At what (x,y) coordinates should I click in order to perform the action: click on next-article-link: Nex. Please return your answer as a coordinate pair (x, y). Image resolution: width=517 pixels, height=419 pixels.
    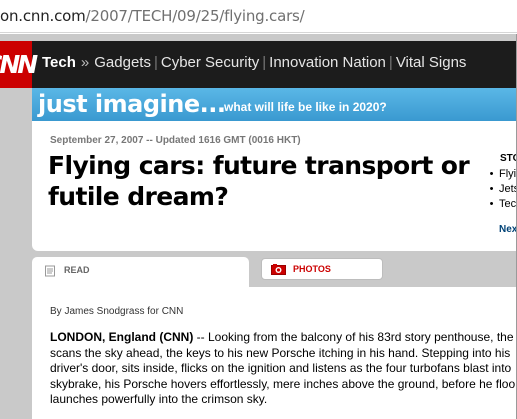
    Looking at the image, I should click on (508, 229).